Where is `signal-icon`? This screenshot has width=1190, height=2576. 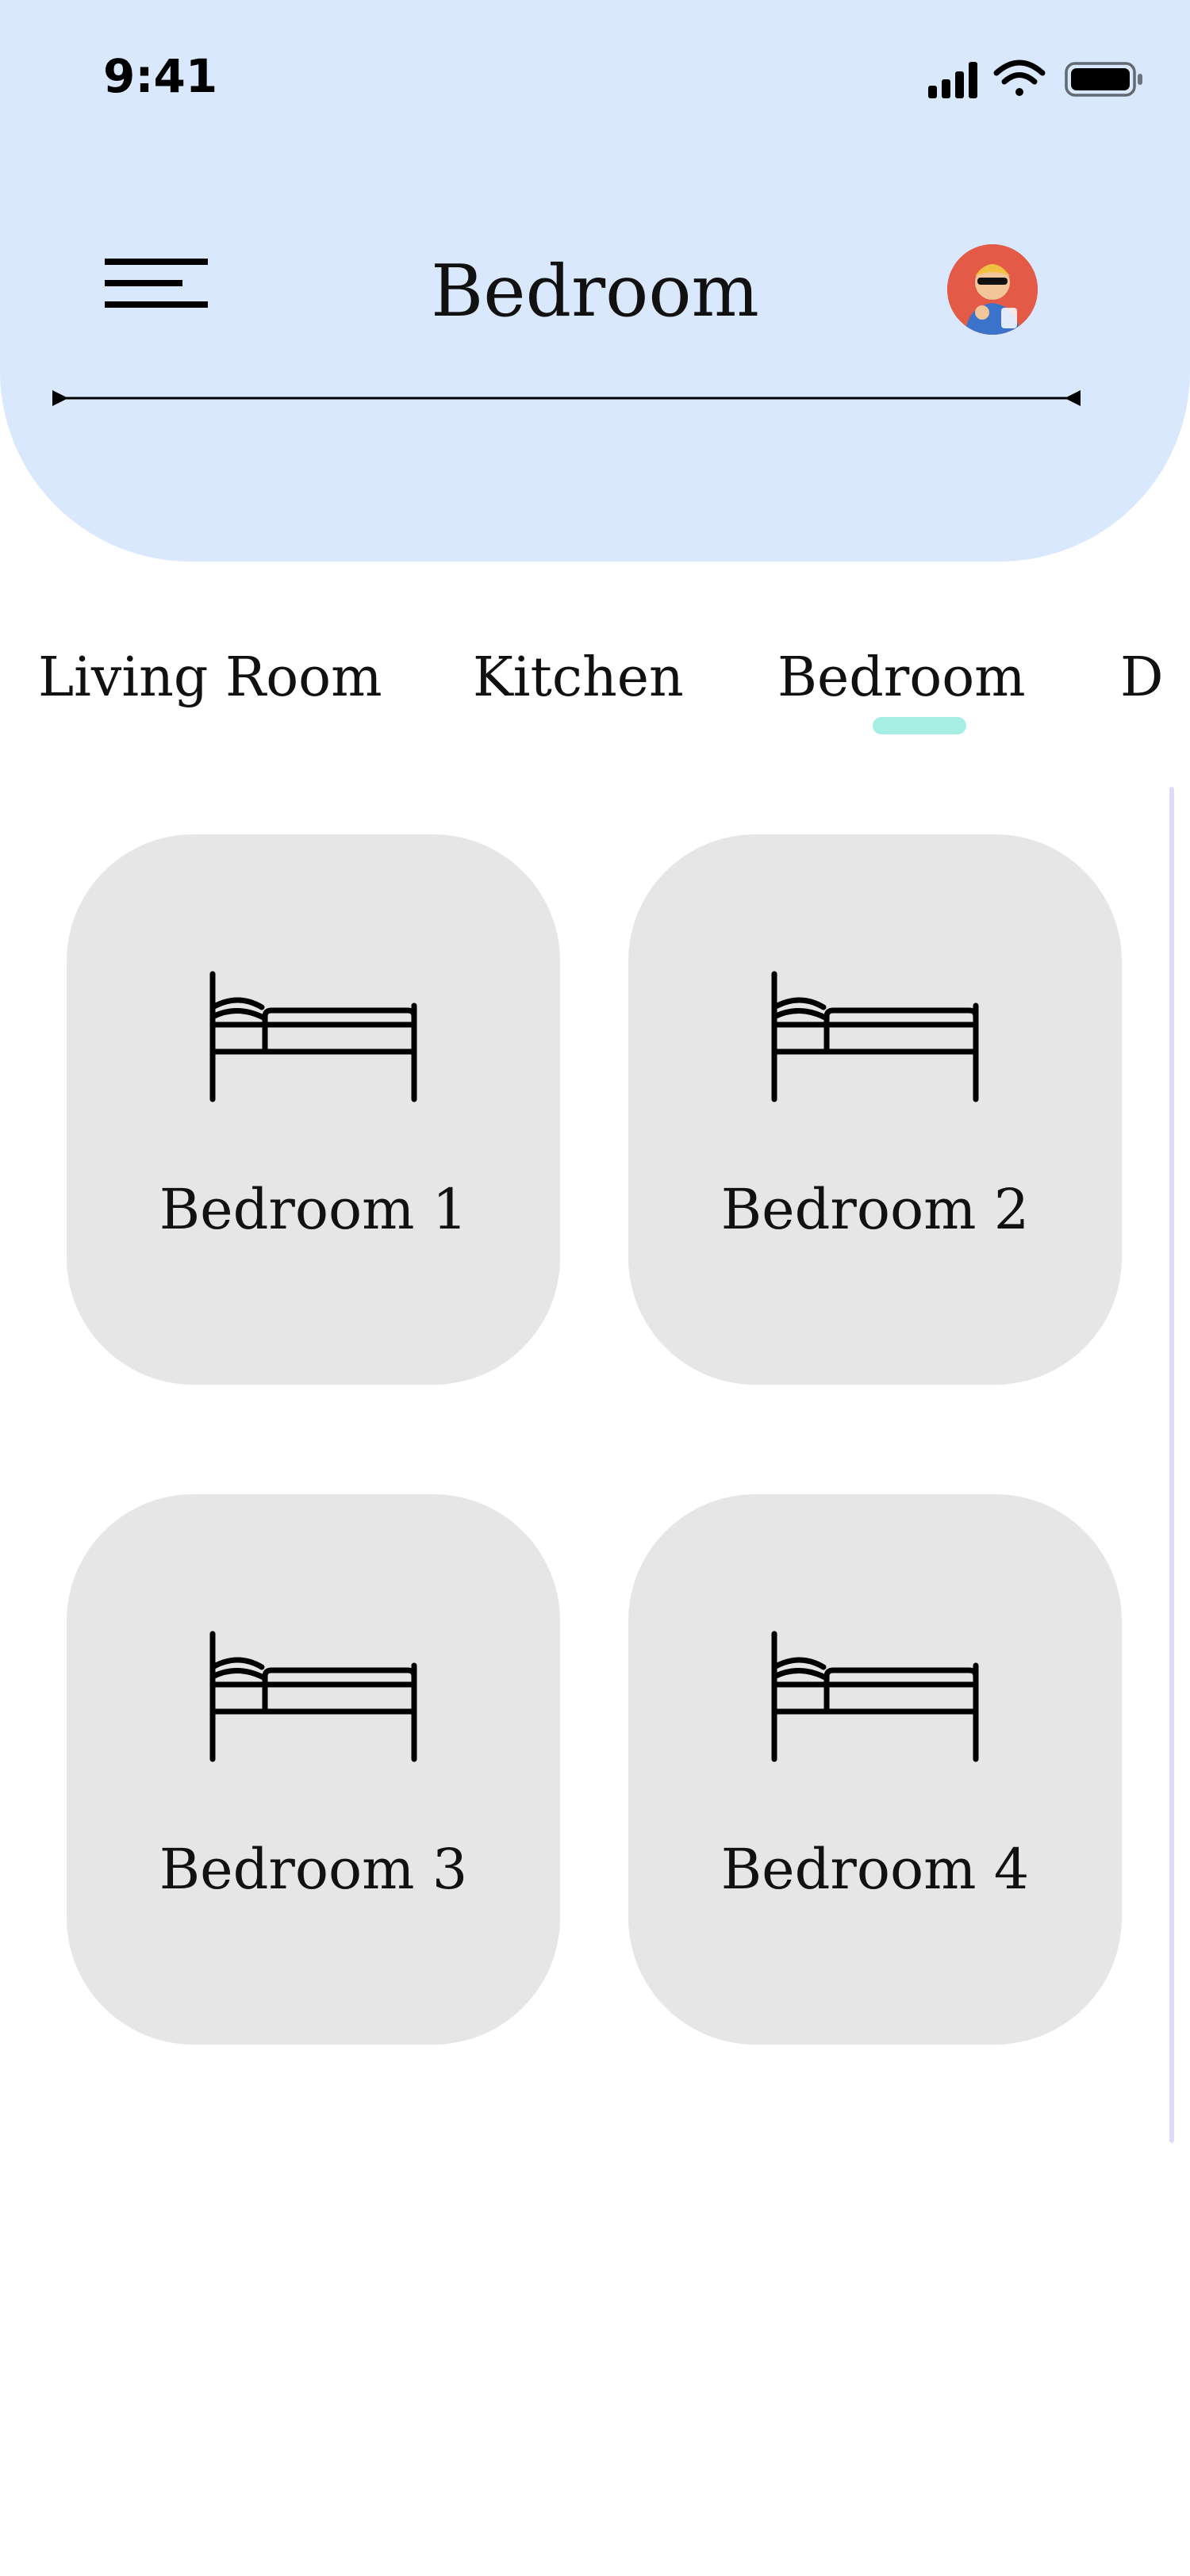
signal-icon is located at coordinates (952, 80).